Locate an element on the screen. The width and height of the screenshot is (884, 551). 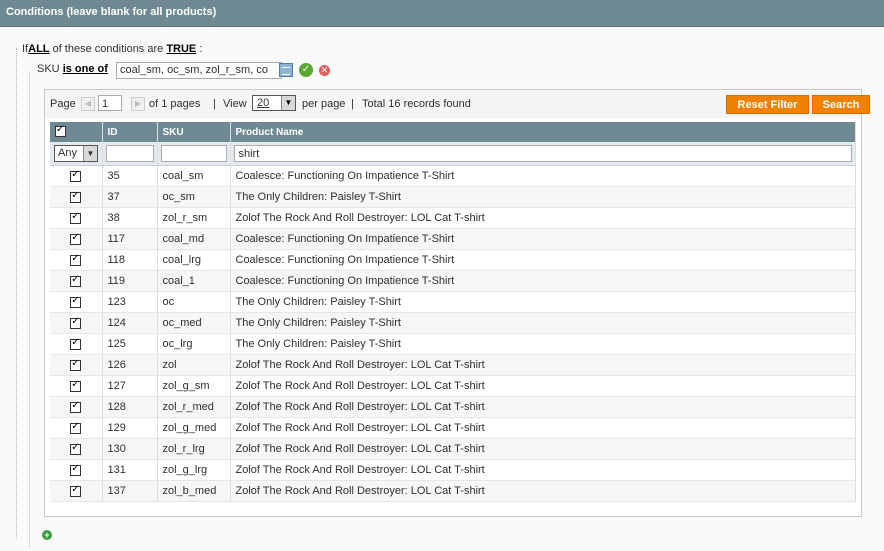
page-input: 1 is located at coordinates (110, 103).